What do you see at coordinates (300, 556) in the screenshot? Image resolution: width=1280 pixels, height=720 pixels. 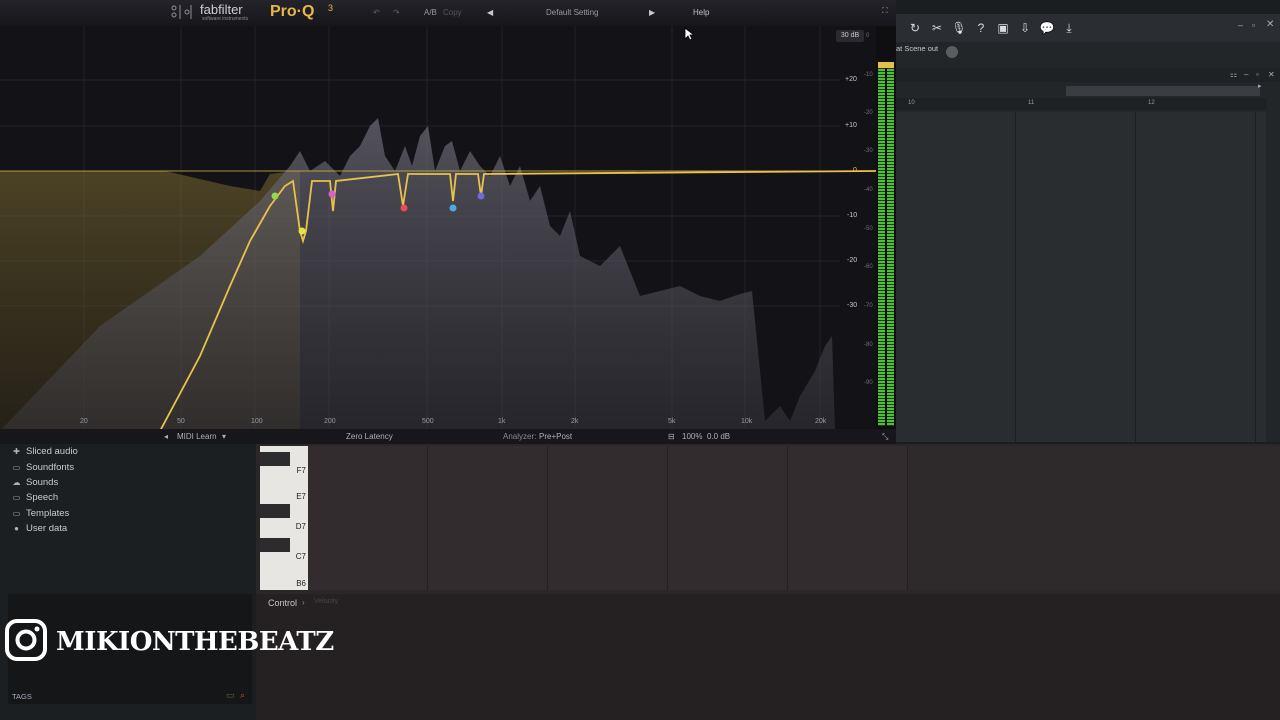 I see `key-label: C7` at bounding box center [300, 556].